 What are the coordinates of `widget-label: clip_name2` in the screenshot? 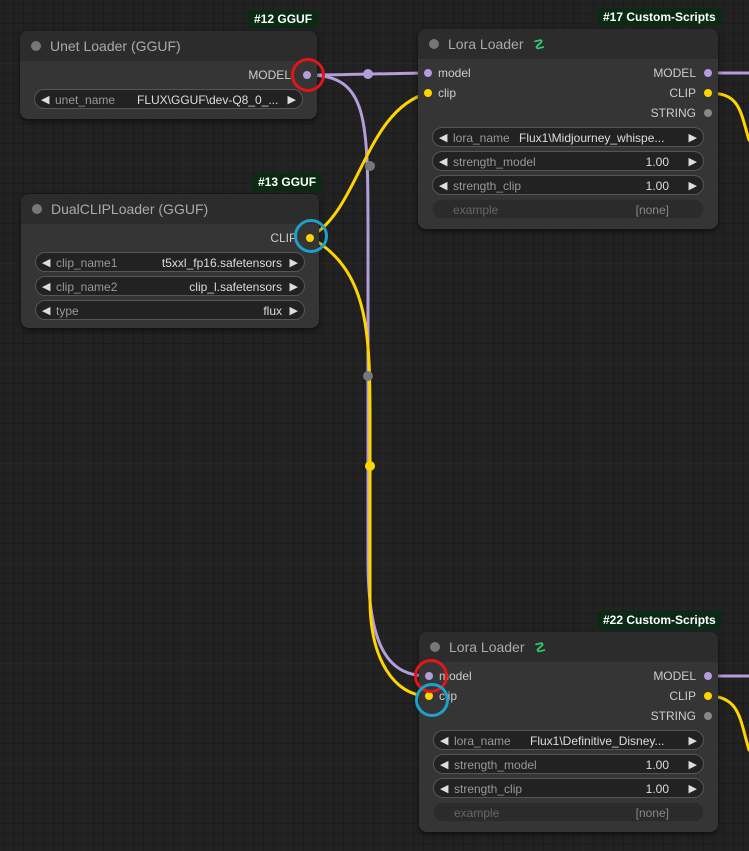 It's located at (87, 287).